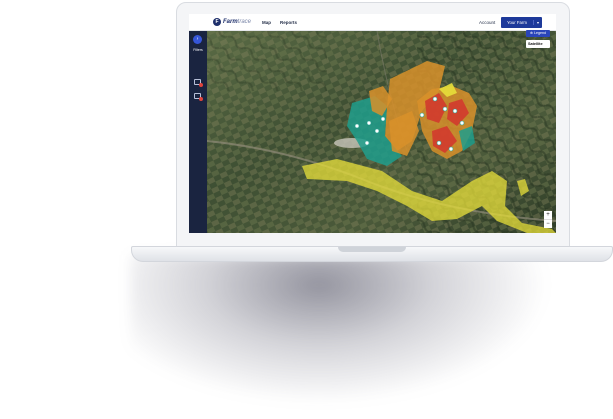 The height and width of the screenshot is (419, 613). I want to click on nav-reports-link: Reports, so click(288, 22).